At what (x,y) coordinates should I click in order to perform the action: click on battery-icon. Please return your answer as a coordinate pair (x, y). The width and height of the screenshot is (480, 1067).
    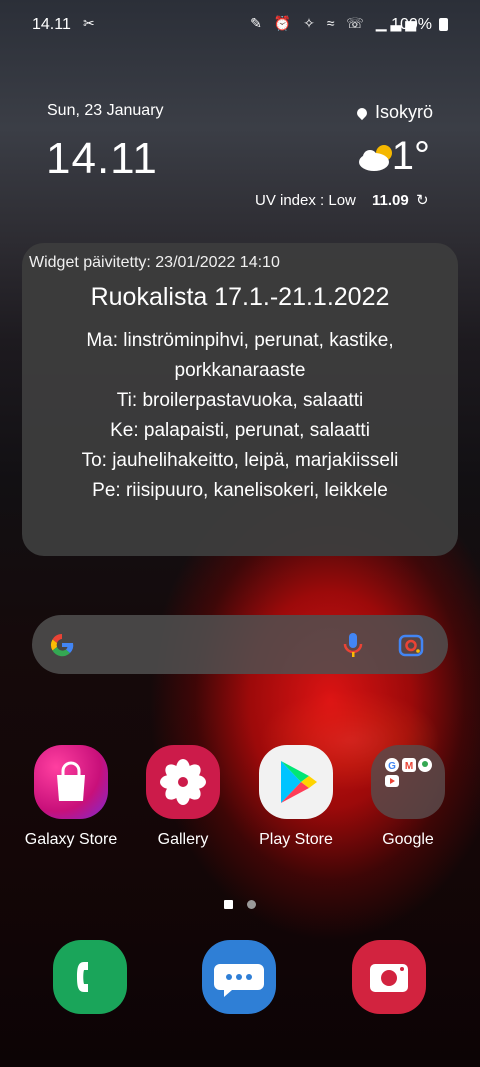
    Looking at the image, I should click on (443, 24).